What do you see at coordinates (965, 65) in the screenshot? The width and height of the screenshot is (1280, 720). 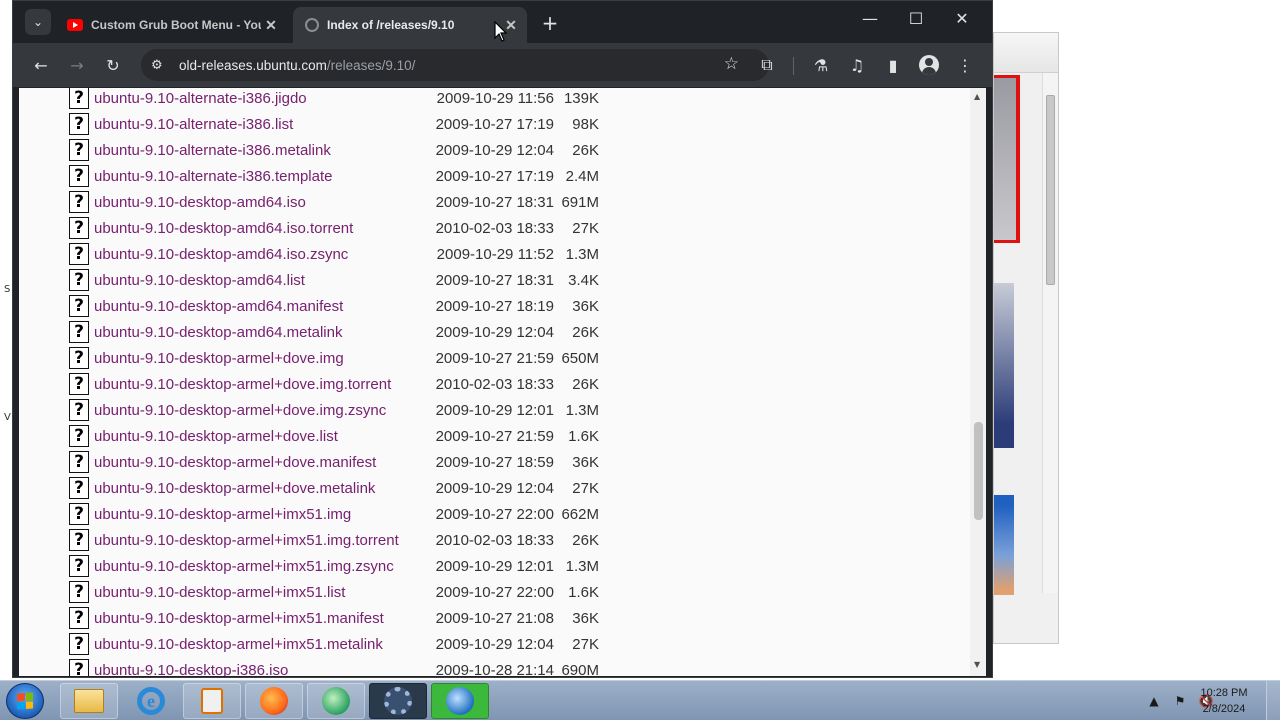 I see `menu-button: ⋮` at bounding box center [965, 65].